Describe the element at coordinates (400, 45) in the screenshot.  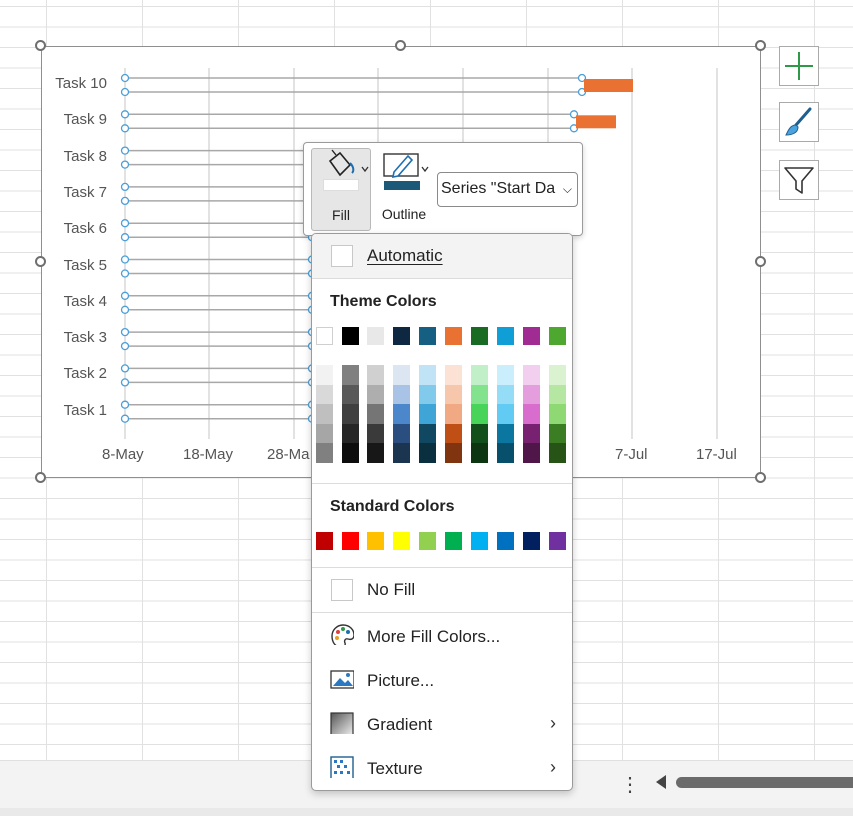
I see `resize-handle-top` at that location.